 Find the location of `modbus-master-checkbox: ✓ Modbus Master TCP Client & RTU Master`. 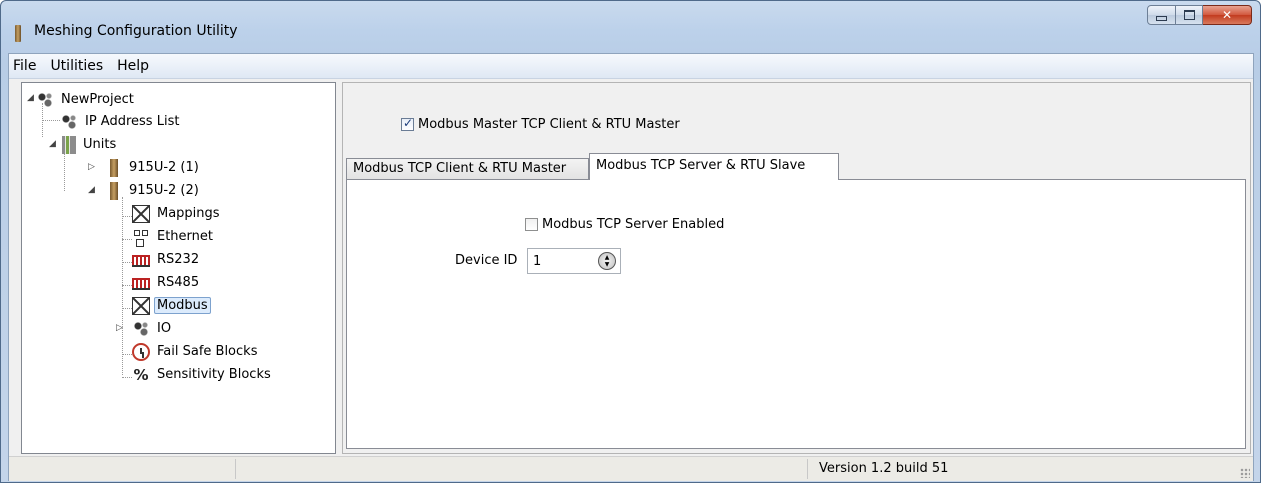

modbus-master-checkbox: ✓ Modbus Master TCP Client & RTU Master is located at coordinates (540, 124).